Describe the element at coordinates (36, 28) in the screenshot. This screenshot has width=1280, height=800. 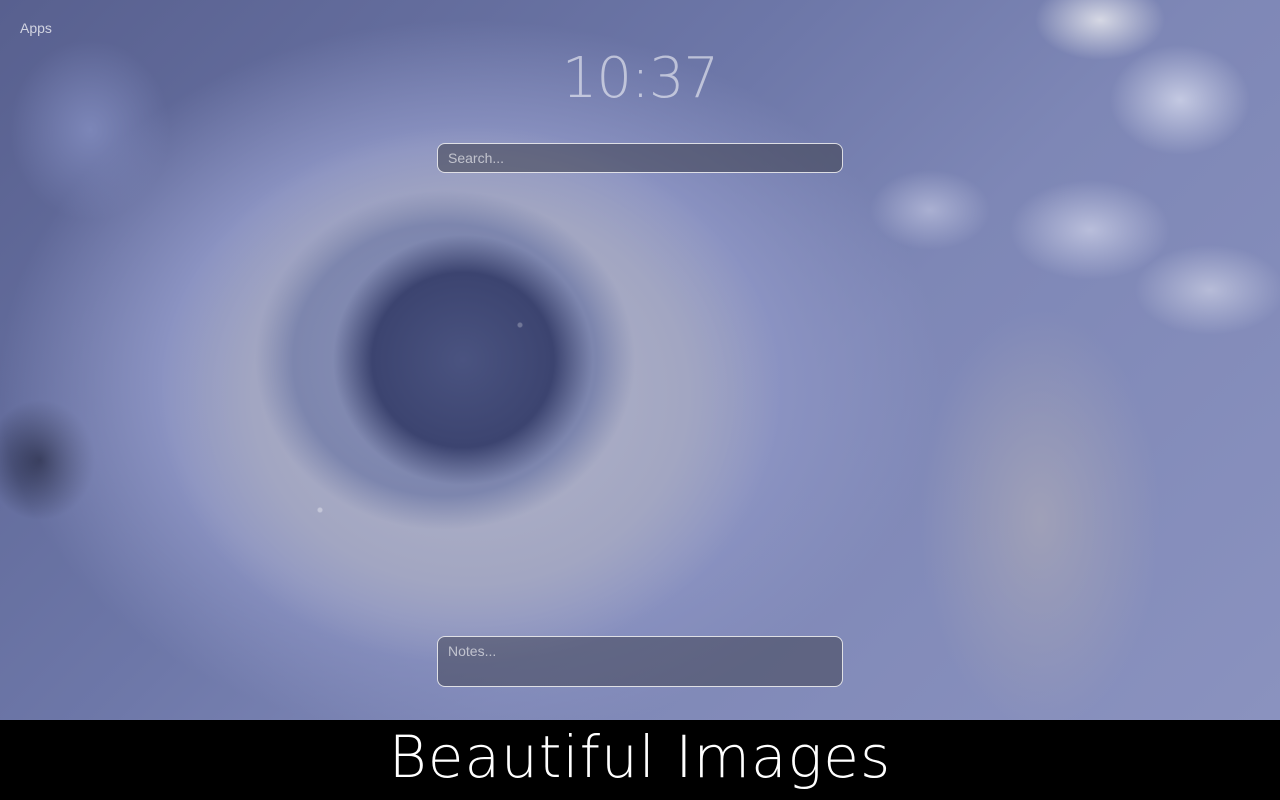
I see `apps-link: Apps` at that location.